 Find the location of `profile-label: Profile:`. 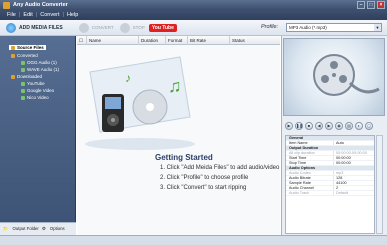

profile-label: Profile: is located at coordinates (270, 27).